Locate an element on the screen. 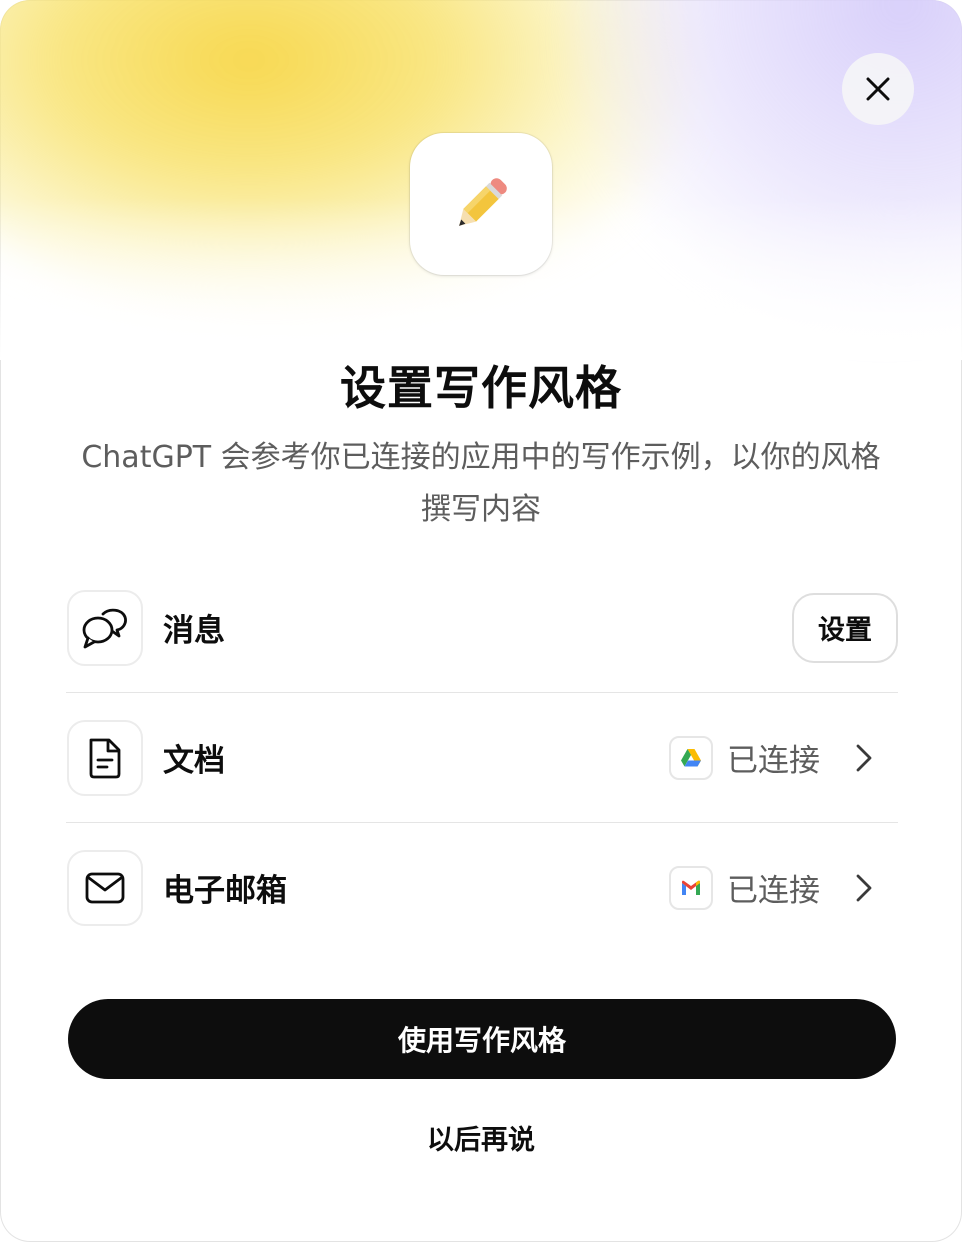 The height and width of the screenshot is (1242, 962). close-button is located at coordinates (878, 89).